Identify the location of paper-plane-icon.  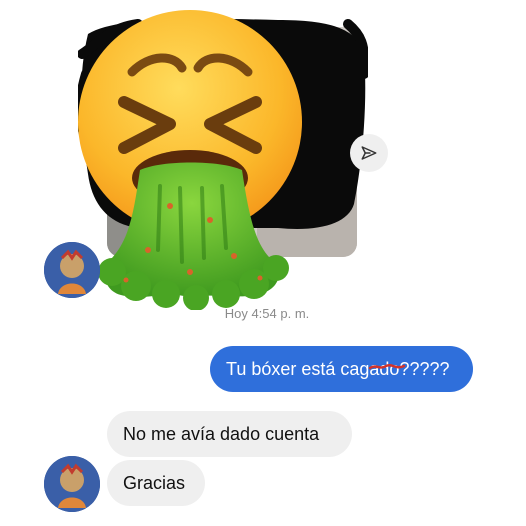
(369, 153).